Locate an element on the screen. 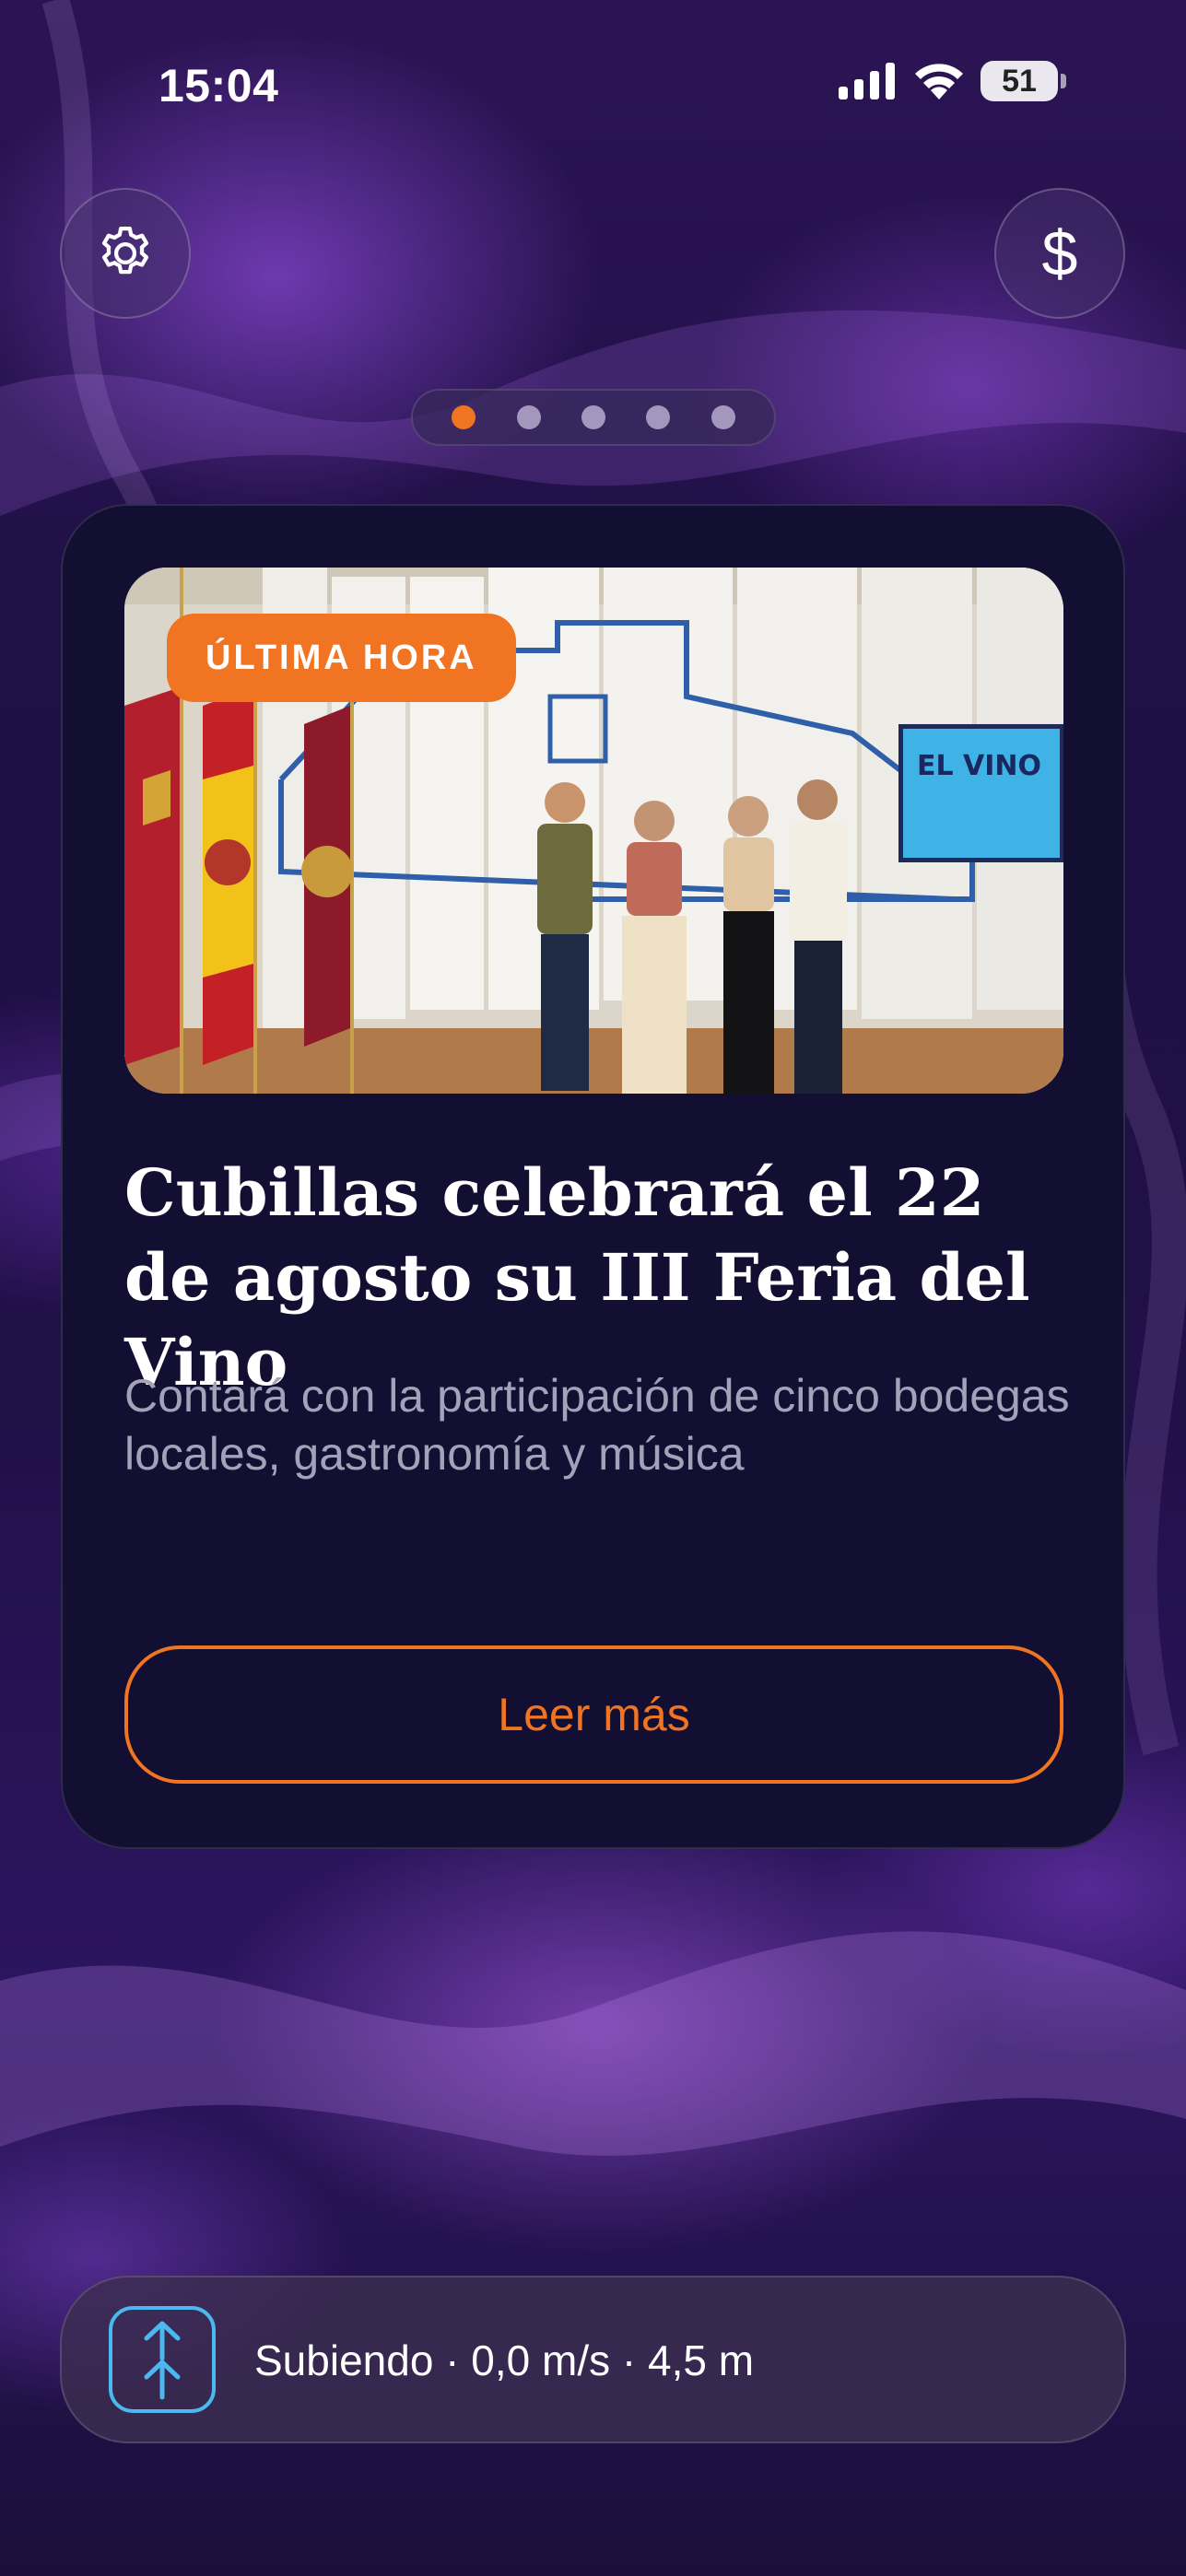 The image size is (1186, 2576). currency-button: $ is located at coordinates (1059, 254).